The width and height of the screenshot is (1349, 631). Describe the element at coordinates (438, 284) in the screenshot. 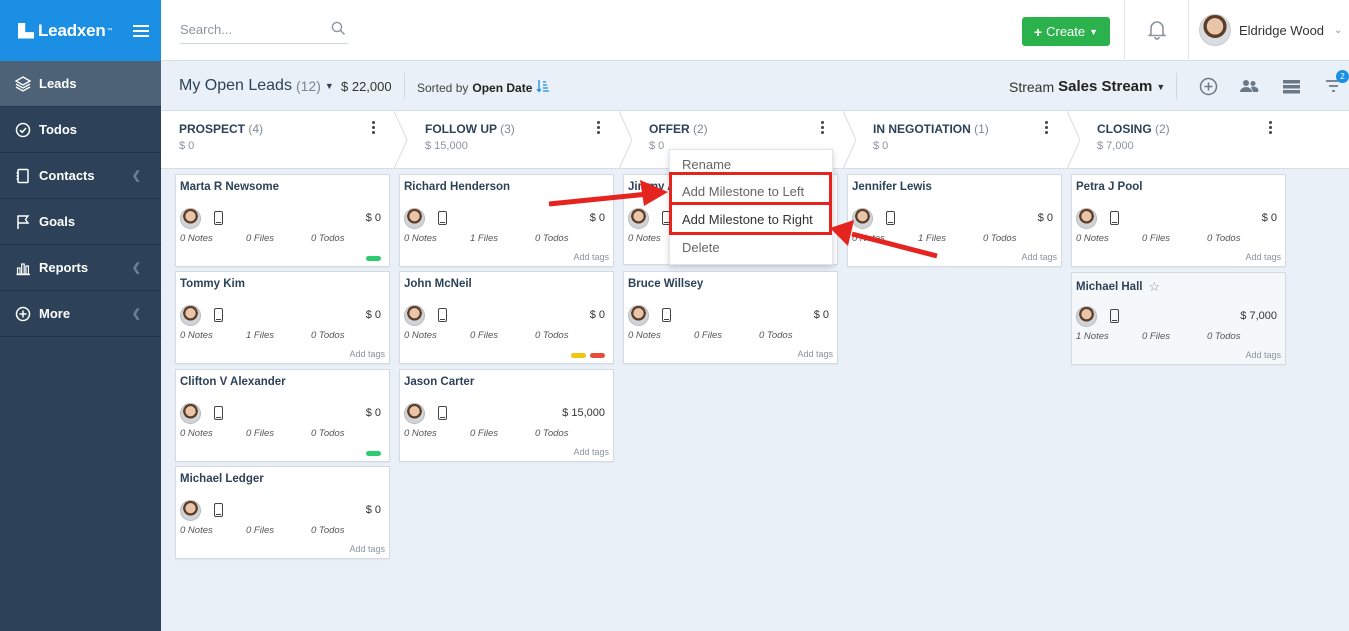

I see `lead-name: John McNeil` at that location.